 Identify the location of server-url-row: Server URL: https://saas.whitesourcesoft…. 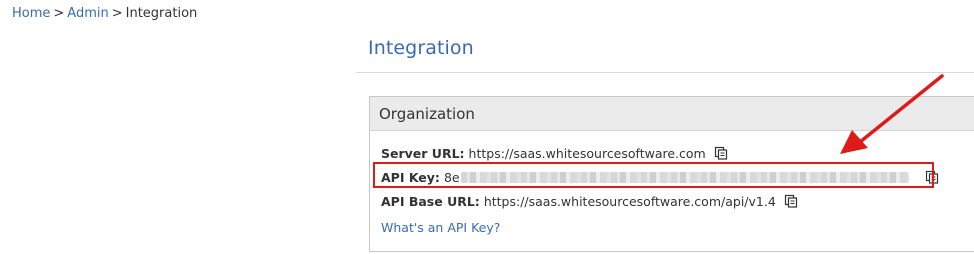
(554, 153).